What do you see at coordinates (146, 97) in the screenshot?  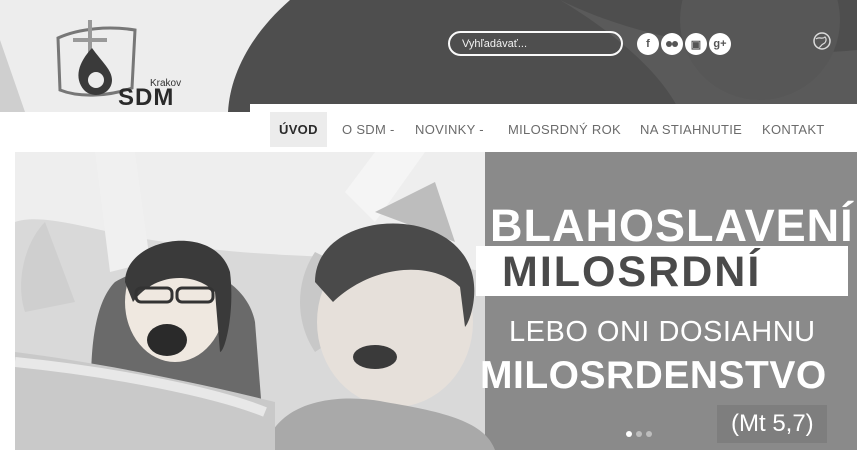 I see `logo-sdm-label: SDM` at bounding box center [146, 97].